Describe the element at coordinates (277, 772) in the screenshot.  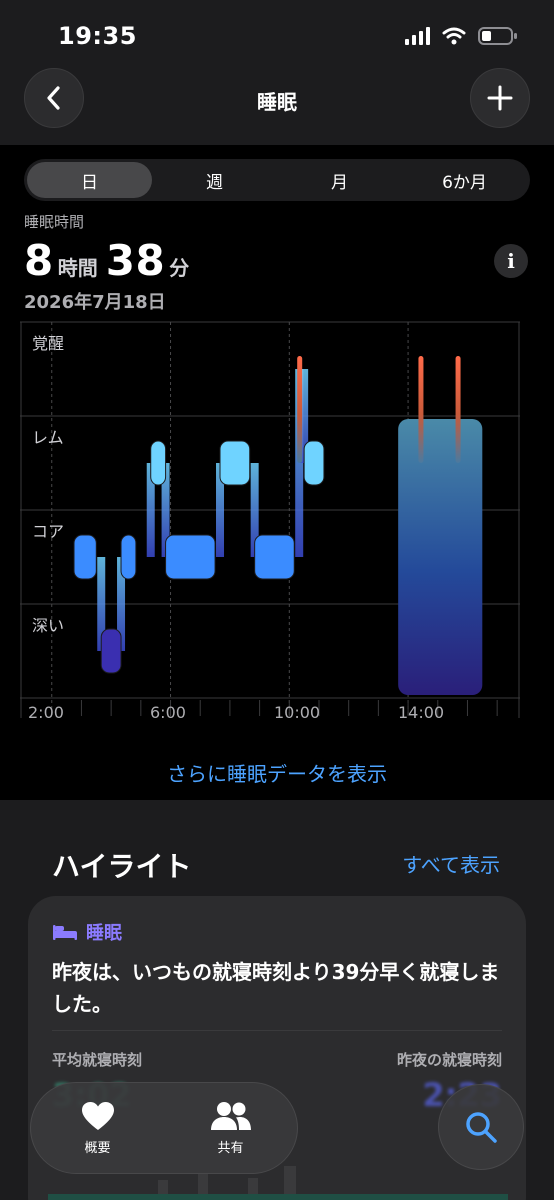
I see `show-more-sleep-data-link: さらに睡眠データを表示` at that location.